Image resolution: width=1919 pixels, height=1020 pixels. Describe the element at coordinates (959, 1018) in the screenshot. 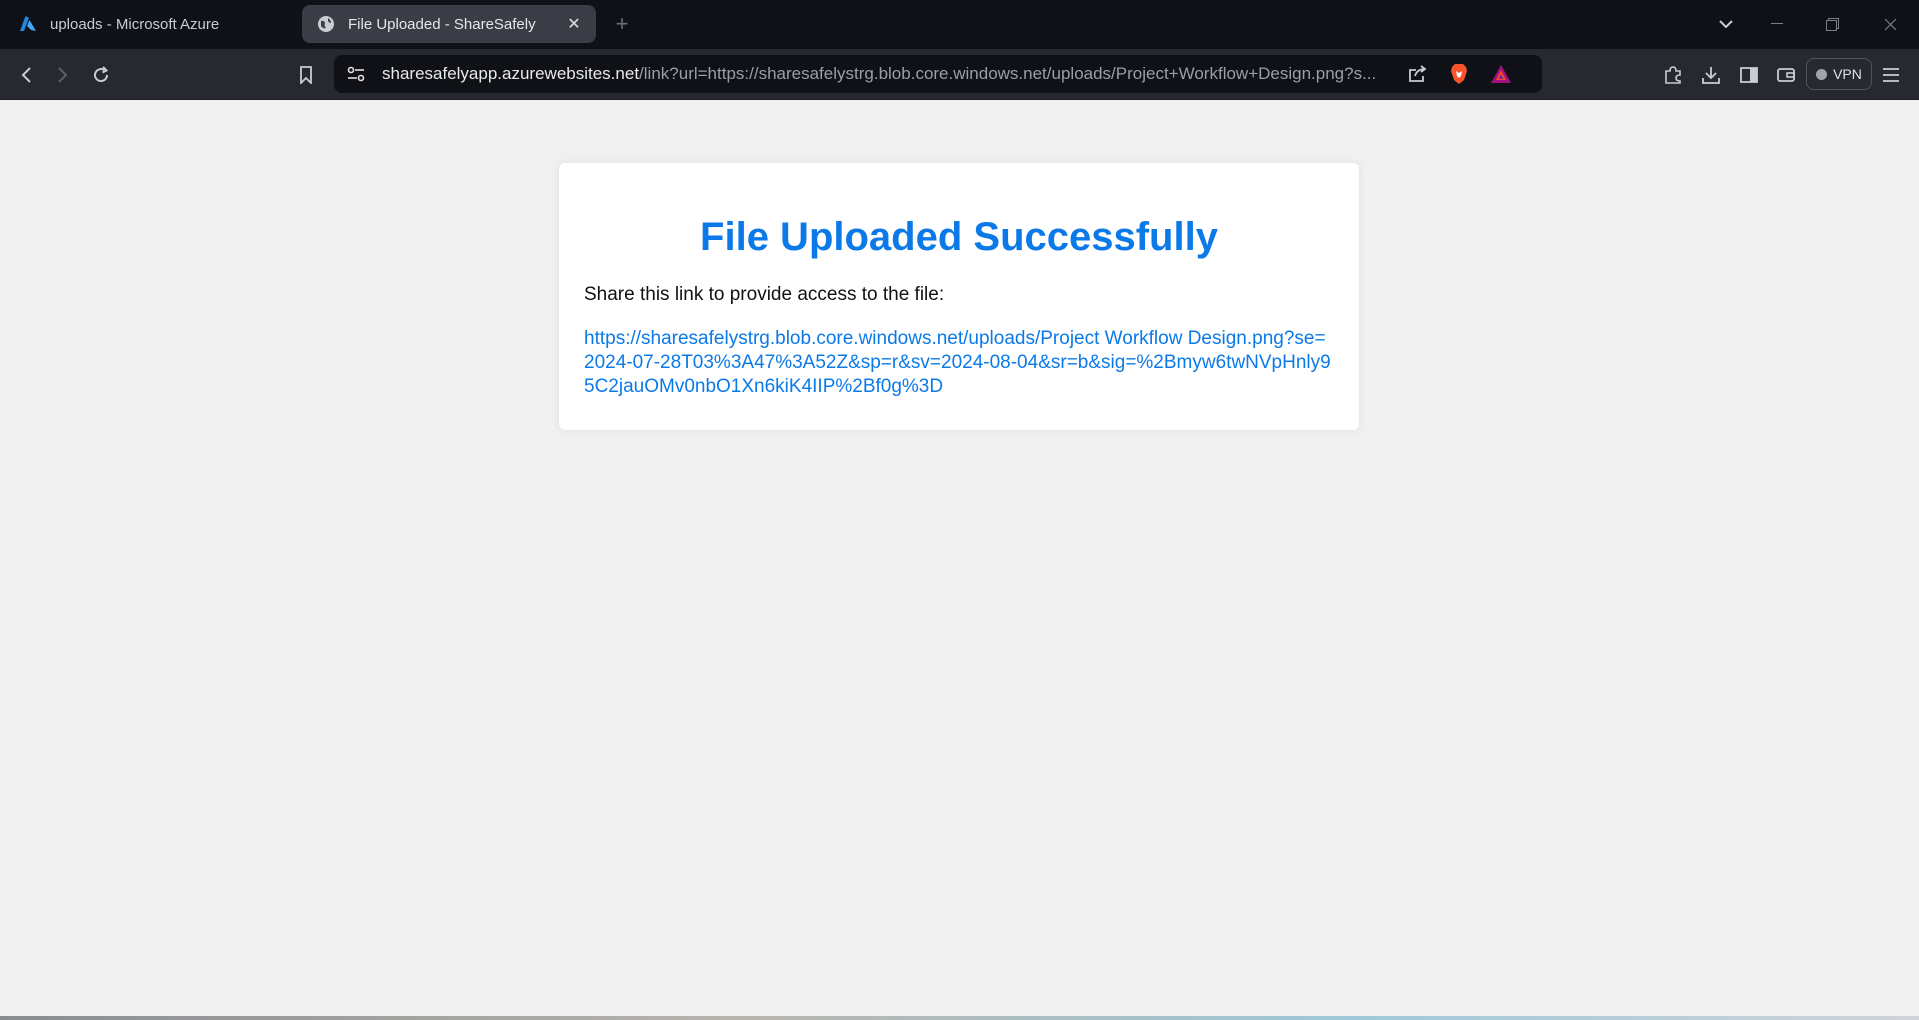

I see `taskbar-edge` at that location.